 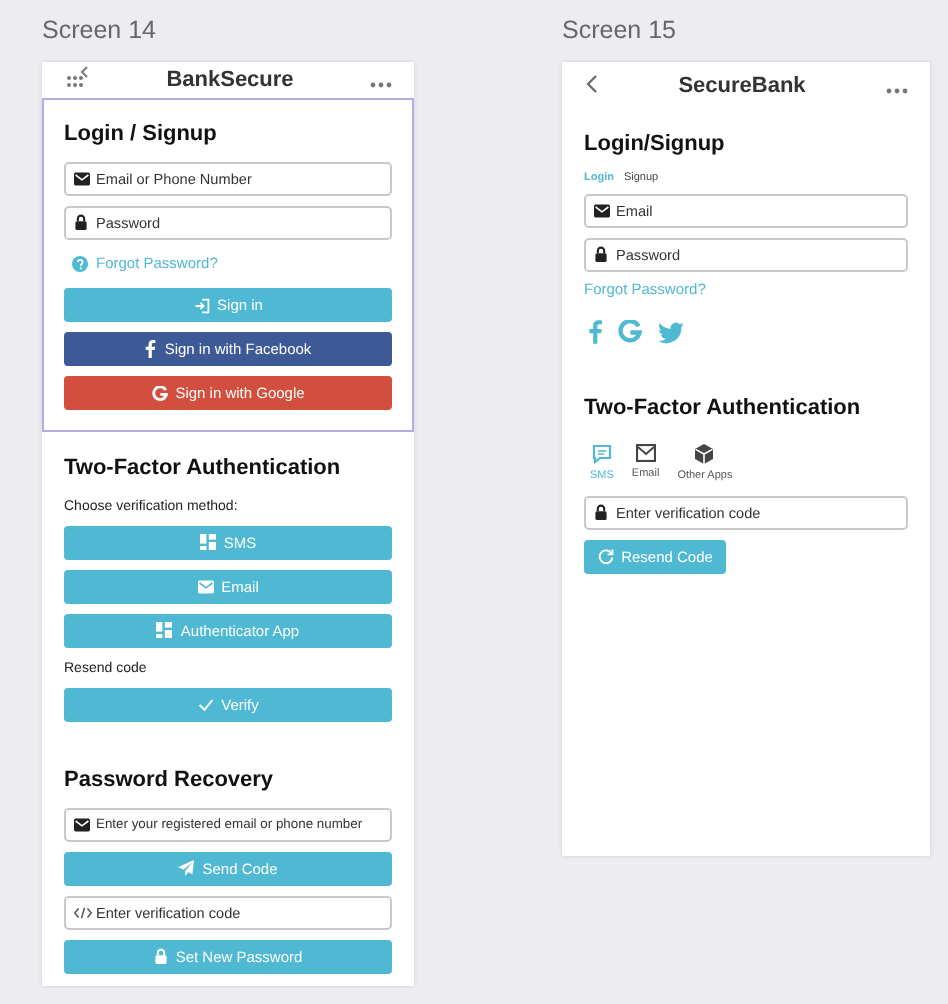 What do you see at coordinates (704, 453) in the screenshot?
I see `cube-icon` at bounding box center [704, 453].